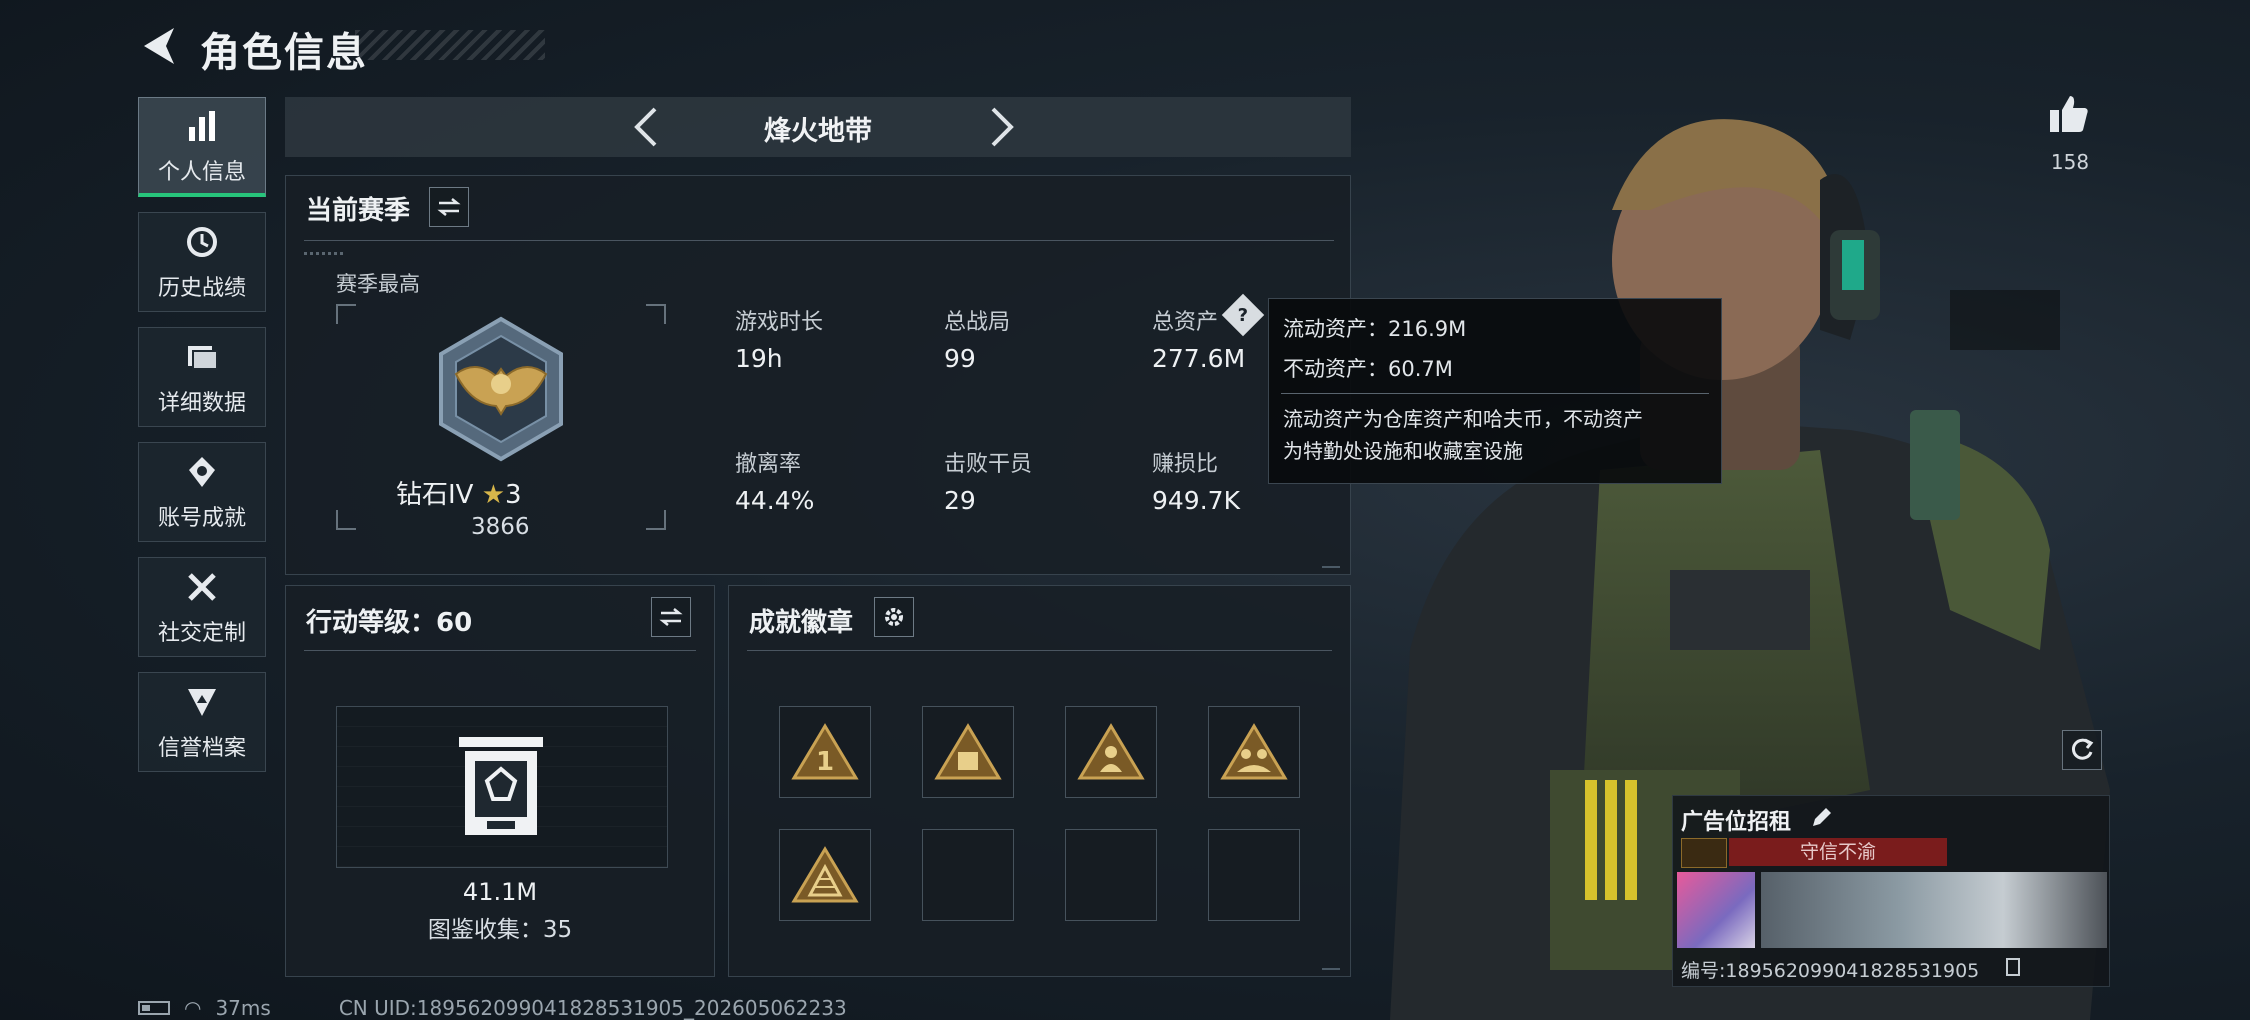 This screenshot has height=1020, width=2250. What do you see at coordinates (500, 527) in the screenshot?
I see `rank-points: 3866` at bounding box center [500, 527].